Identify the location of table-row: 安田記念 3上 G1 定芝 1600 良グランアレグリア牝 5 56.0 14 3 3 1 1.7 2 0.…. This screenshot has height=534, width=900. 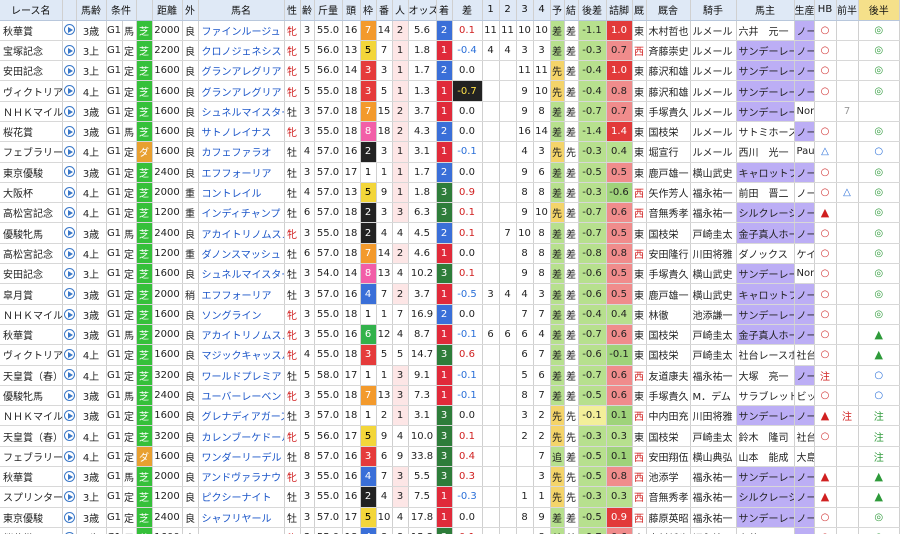
(450, 71).